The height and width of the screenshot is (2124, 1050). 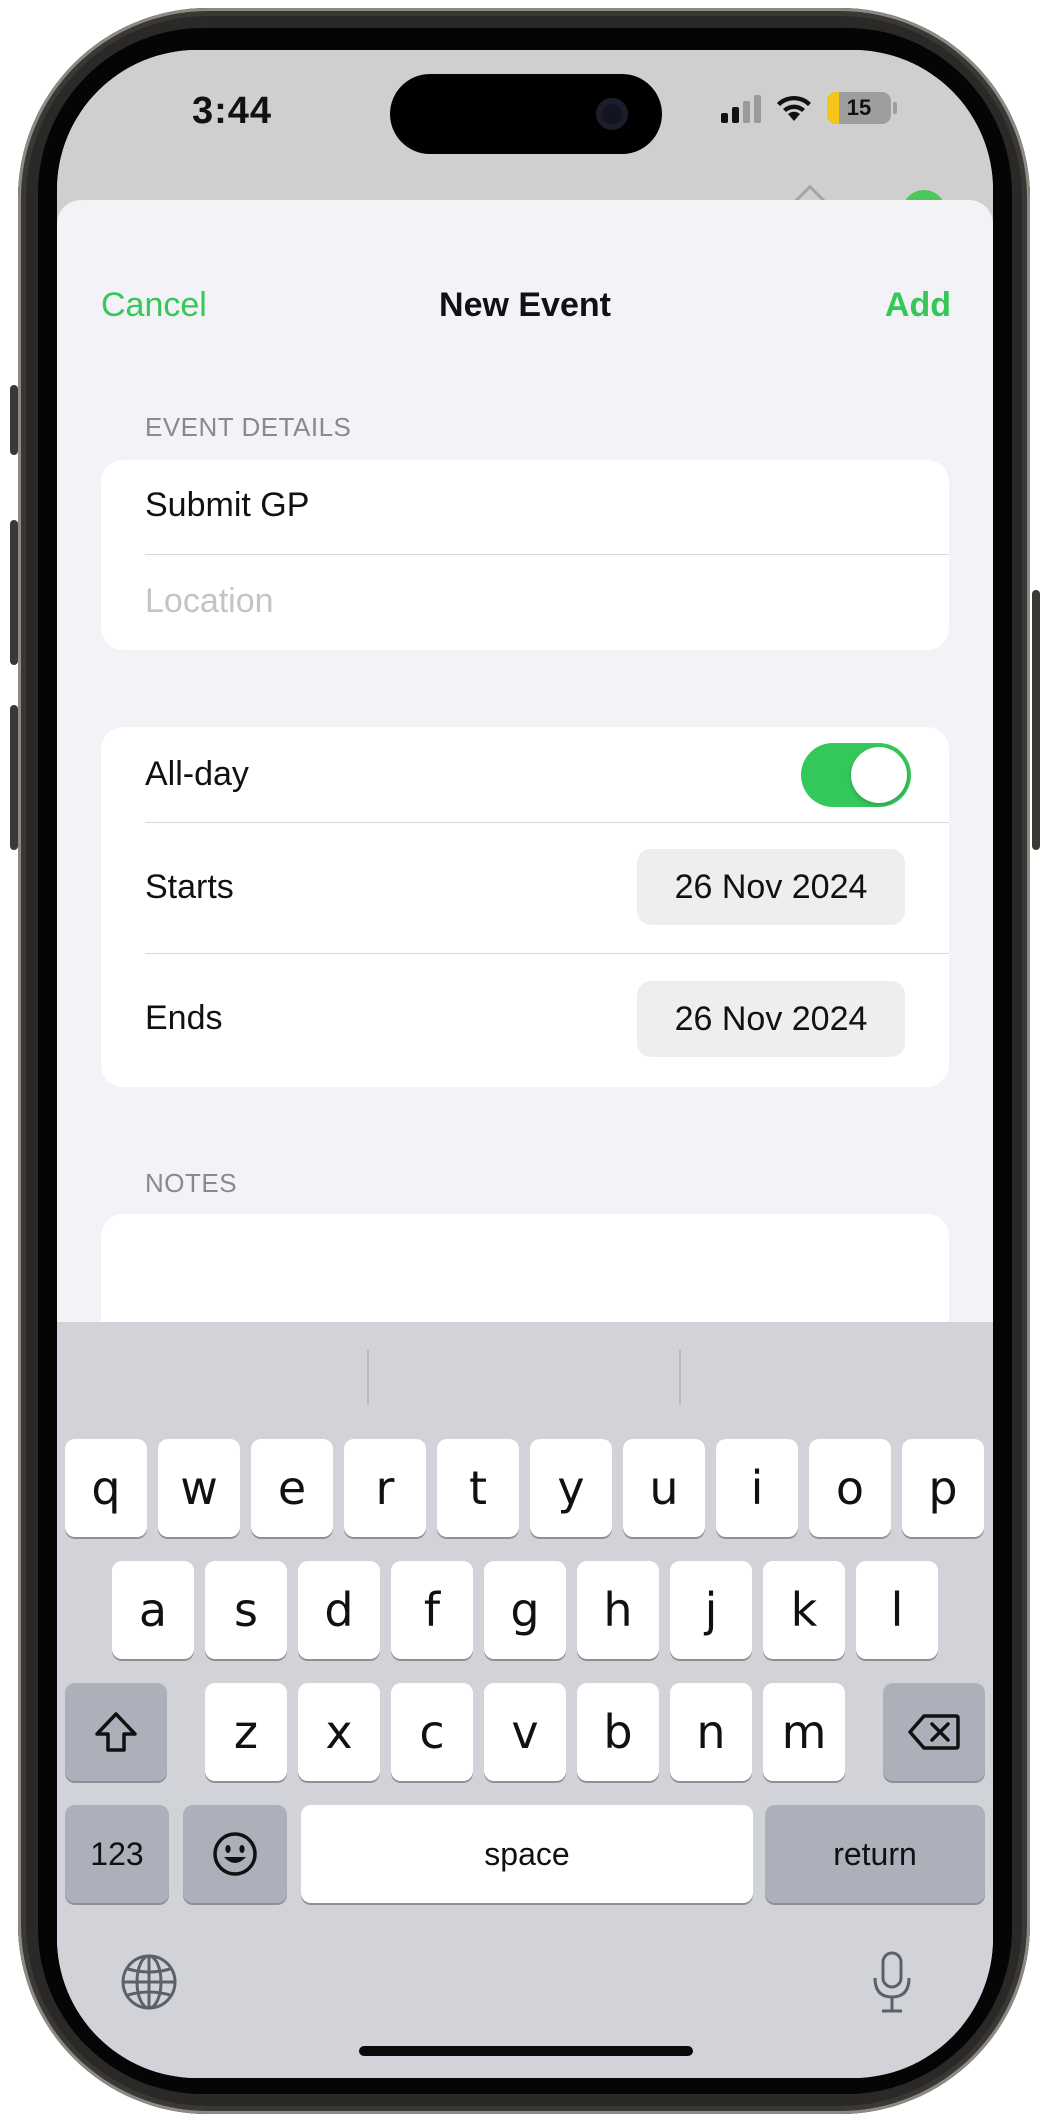 I want to click on numbers-key: 123, so click(x=117, y=1854).